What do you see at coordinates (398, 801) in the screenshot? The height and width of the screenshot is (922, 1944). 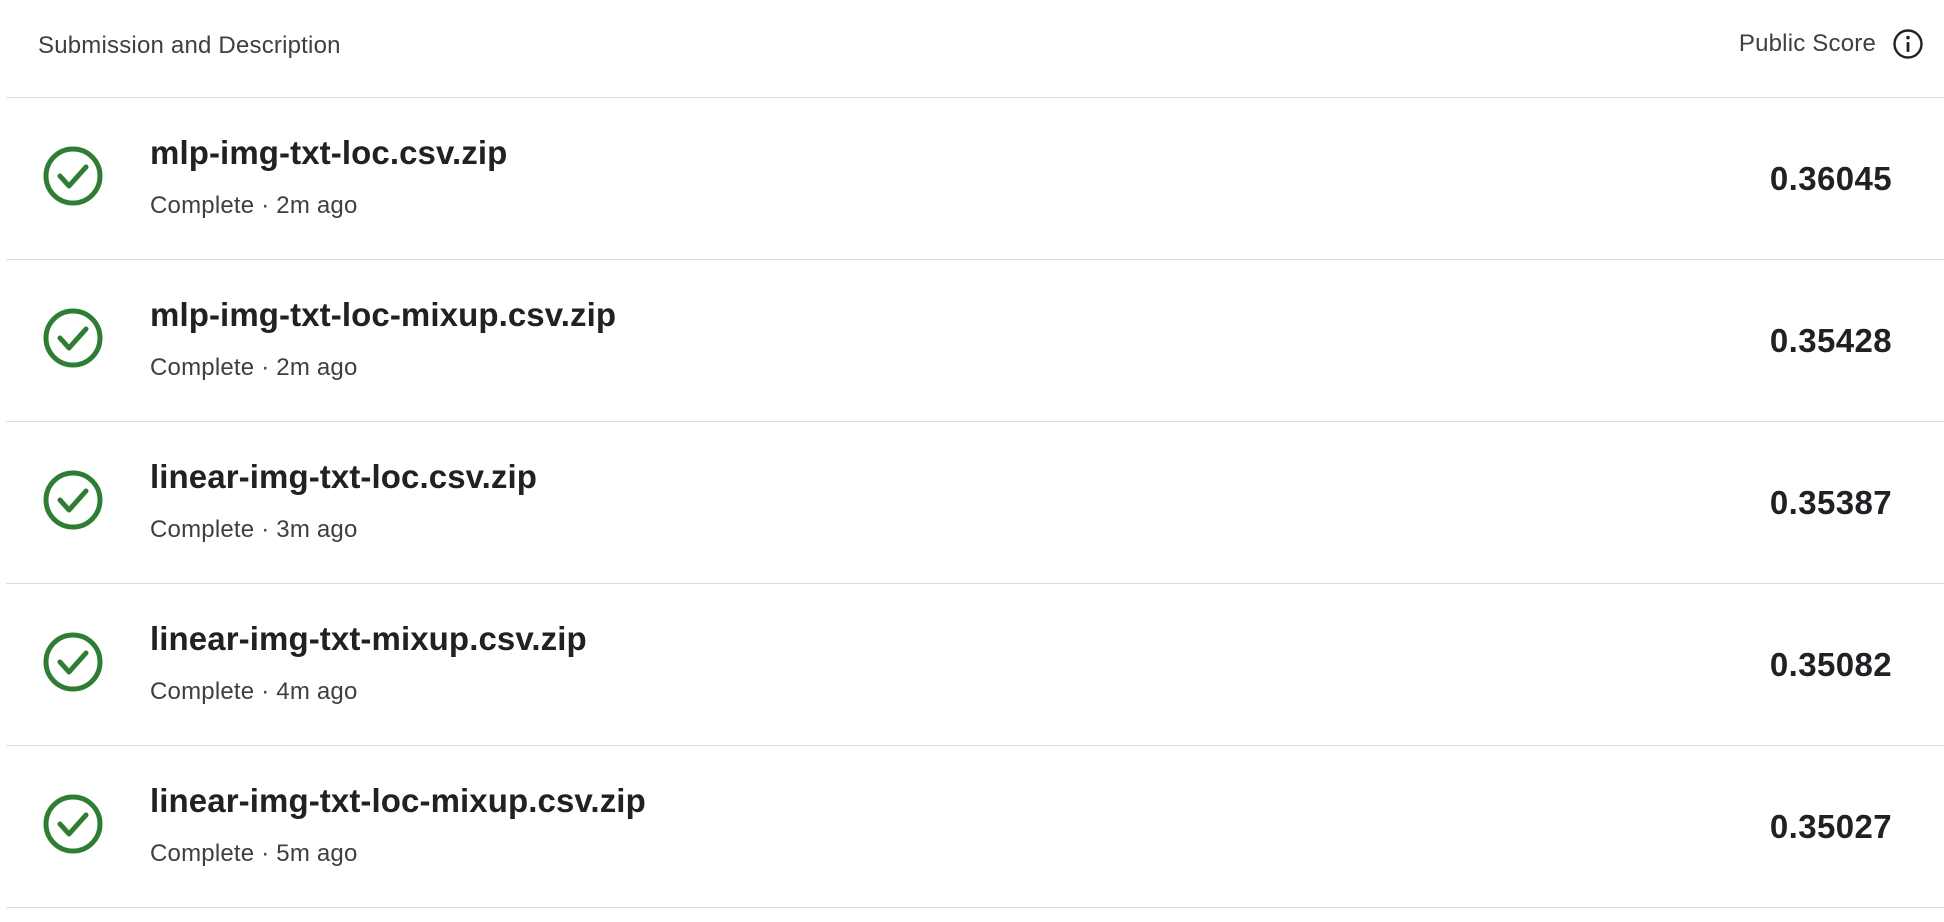 I see `submission-name: linear-img-txt-loc-mixup.csv.zip` at bounding box center [398, 801].